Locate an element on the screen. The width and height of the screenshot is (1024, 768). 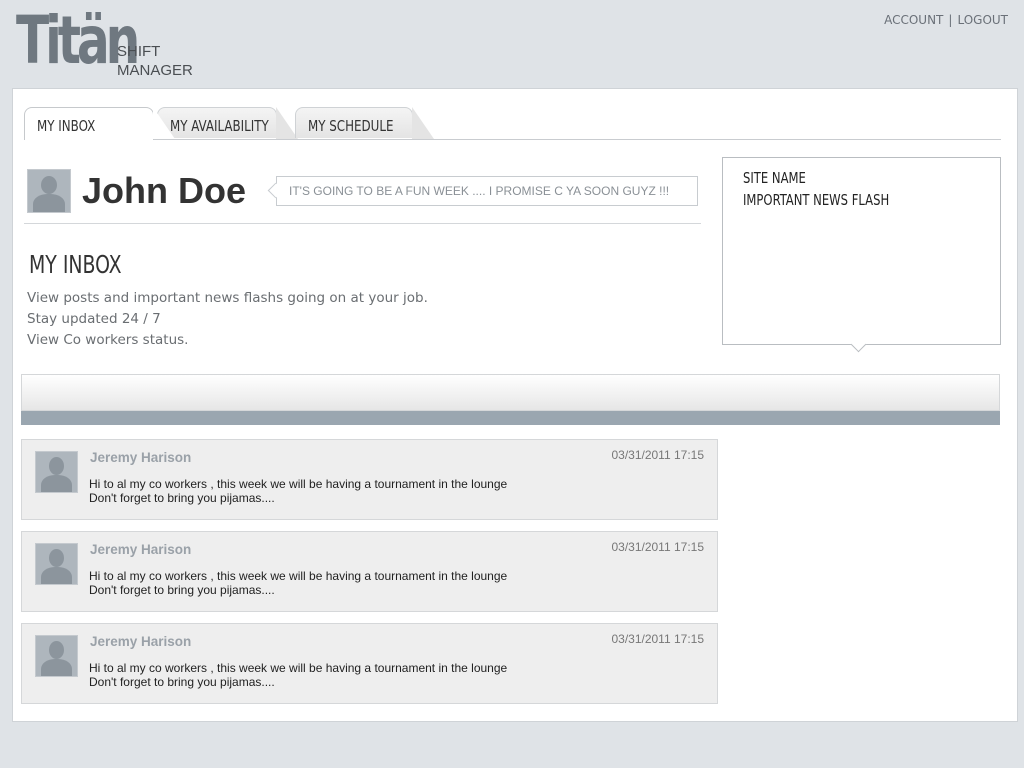
news-site-name: SITE NAME is located at coordinates (774, 178).